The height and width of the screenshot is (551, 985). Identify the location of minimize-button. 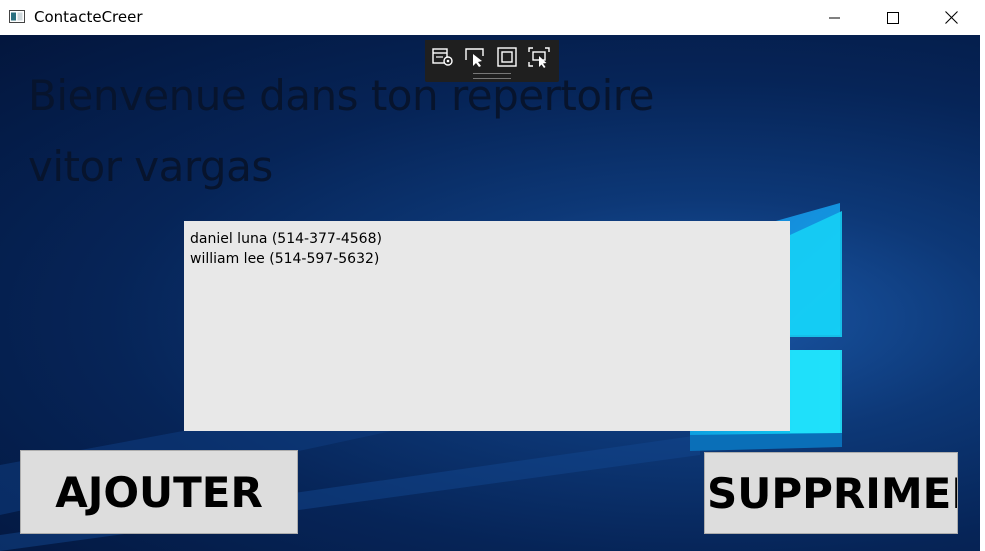
(835, 17).